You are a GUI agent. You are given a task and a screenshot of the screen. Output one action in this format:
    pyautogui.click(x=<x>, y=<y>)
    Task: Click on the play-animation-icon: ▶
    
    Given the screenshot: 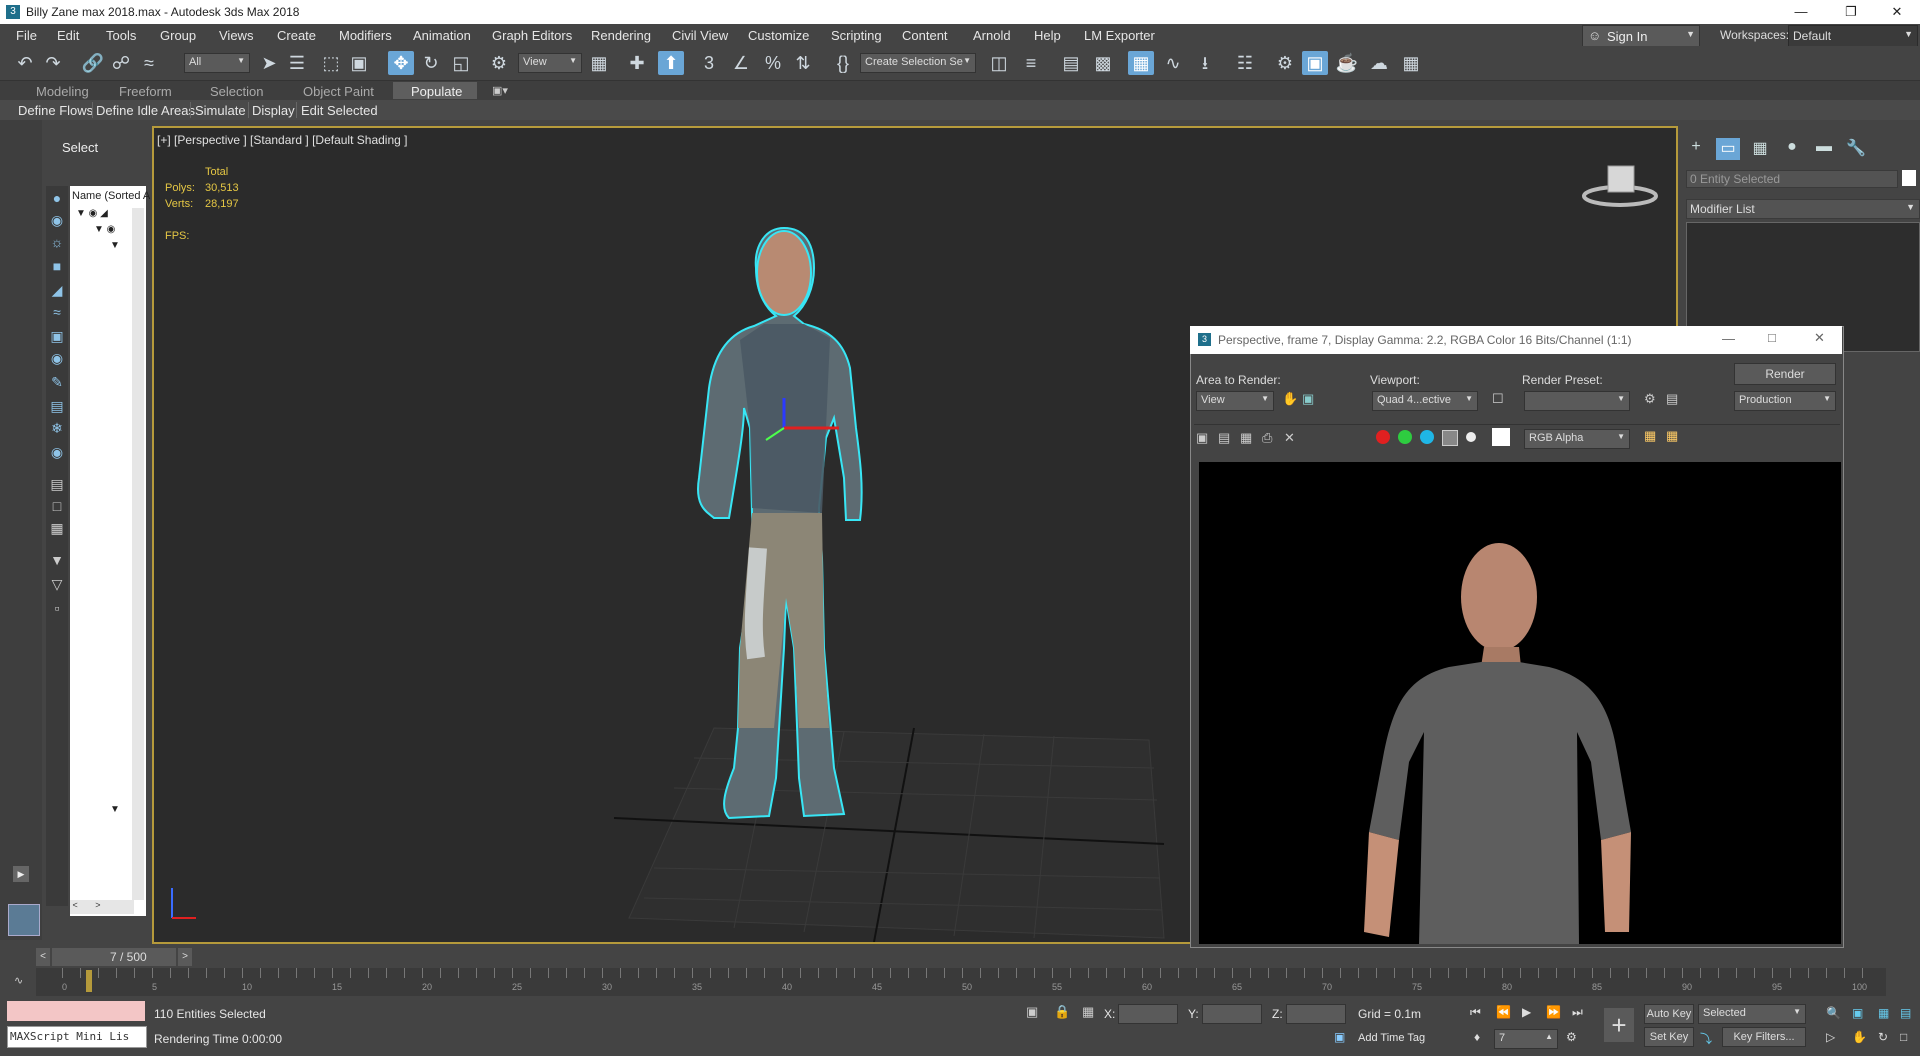 What is the action you would take?
    pyautogui.click(x=1526, y=1012)
    